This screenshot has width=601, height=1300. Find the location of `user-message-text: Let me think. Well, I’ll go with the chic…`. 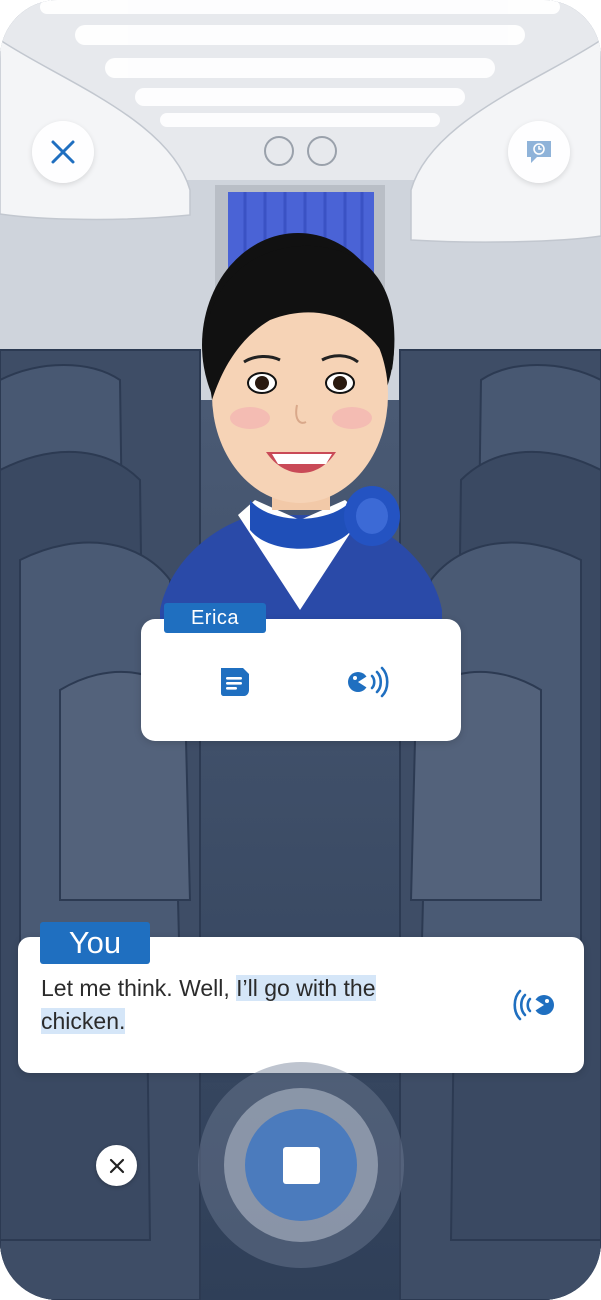

user-message-text: Let me think. Well, I’ll go with the chic… is located at coordinates (251, 1005).